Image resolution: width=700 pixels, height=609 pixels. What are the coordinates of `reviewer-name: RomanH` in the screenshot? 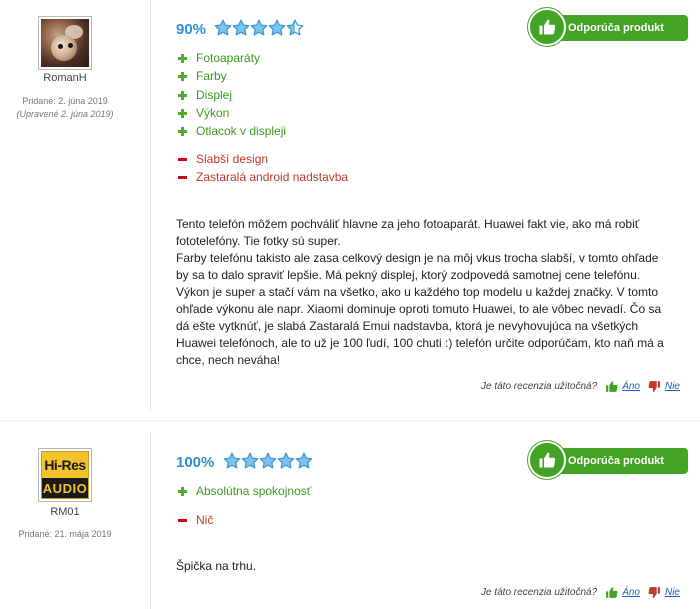 It's located at (65, 78).